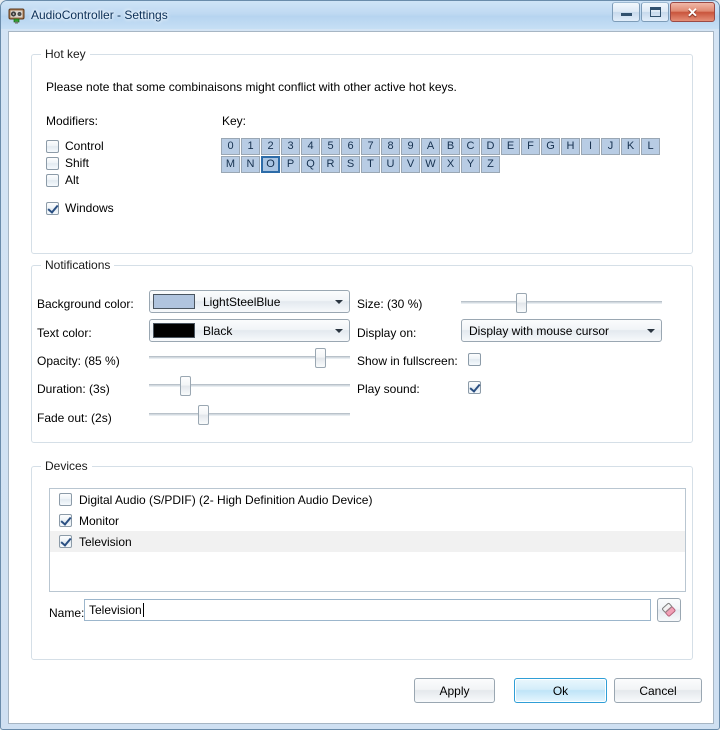  Describe the element at coordinates (390, 164) in the screenshot. I see `hotkey-key-U: U` at that location.